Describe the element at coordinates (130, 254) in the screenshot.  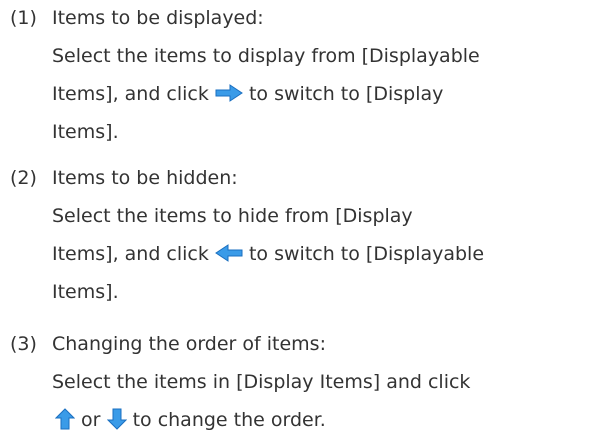
I see `item-2-line-2-pre: Items], and click` at that location.